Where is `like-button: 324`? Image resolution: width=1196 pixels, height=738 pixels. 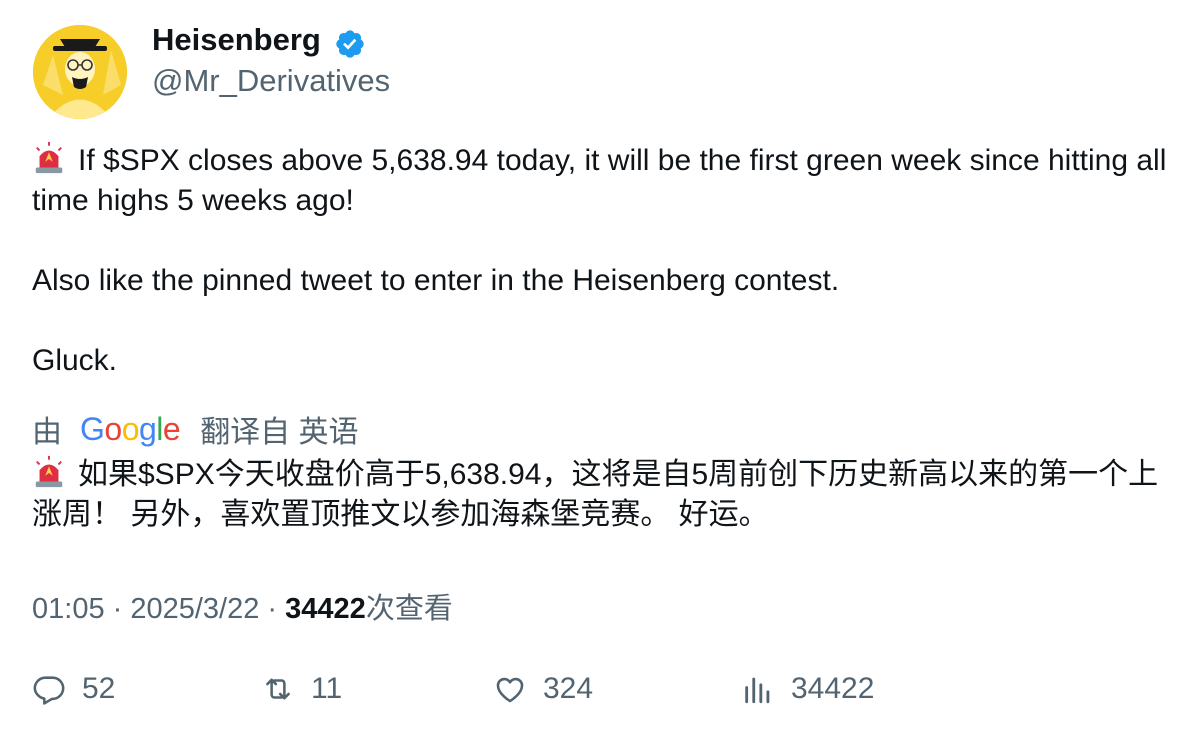 like-button: 324 is located at coordinates (543, 689).